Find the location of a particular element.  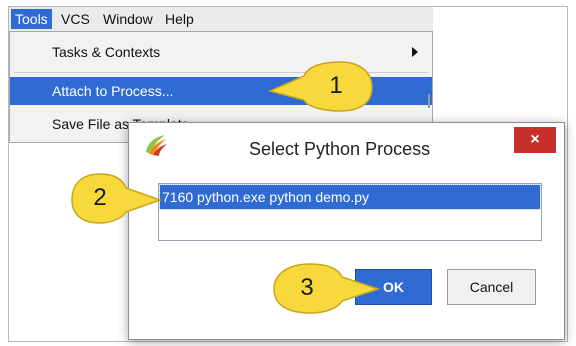

cancel-button: Cancel is located at coordinates (491, 287).